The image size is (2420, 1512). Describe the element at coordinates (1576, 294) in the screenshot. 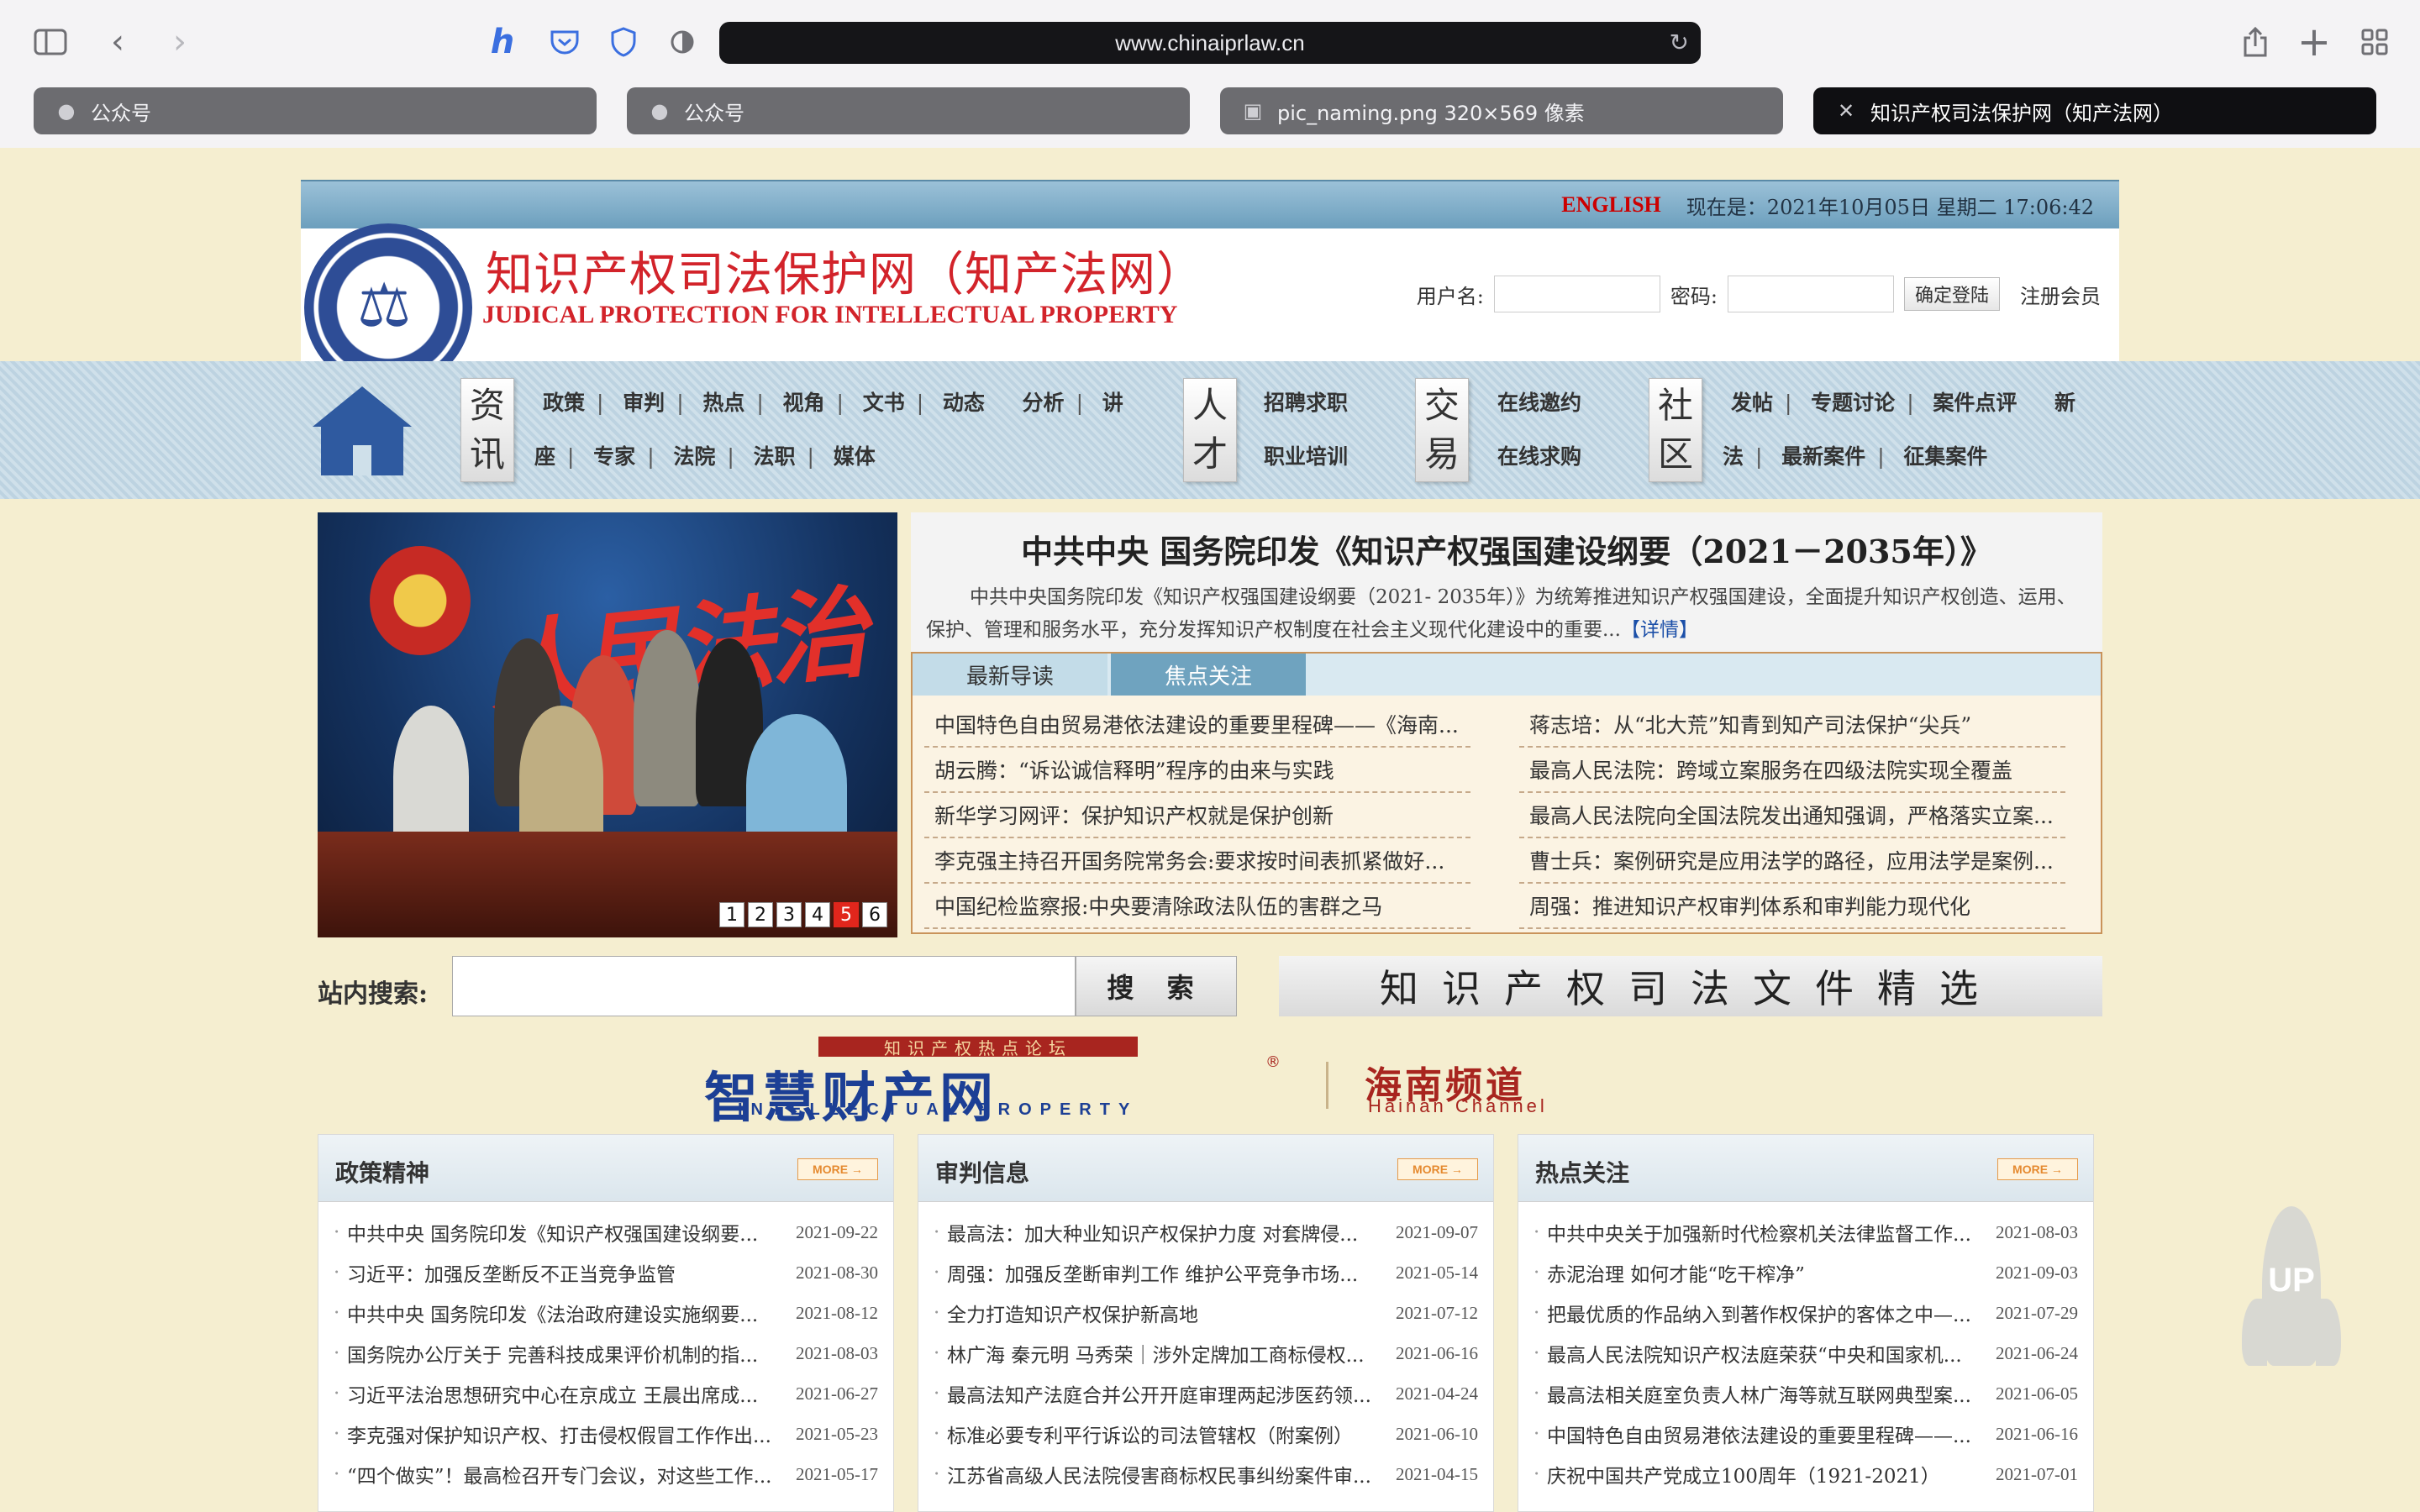

I see `username-input` at that location.